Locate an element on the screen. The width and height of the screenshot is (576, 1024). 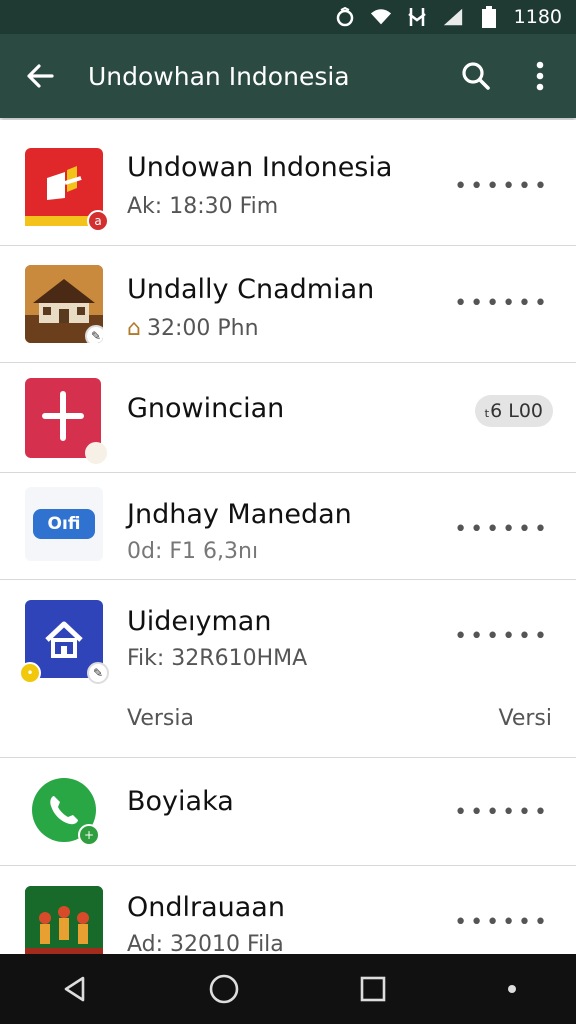
badge-icon is located at coordinates (96, 453).